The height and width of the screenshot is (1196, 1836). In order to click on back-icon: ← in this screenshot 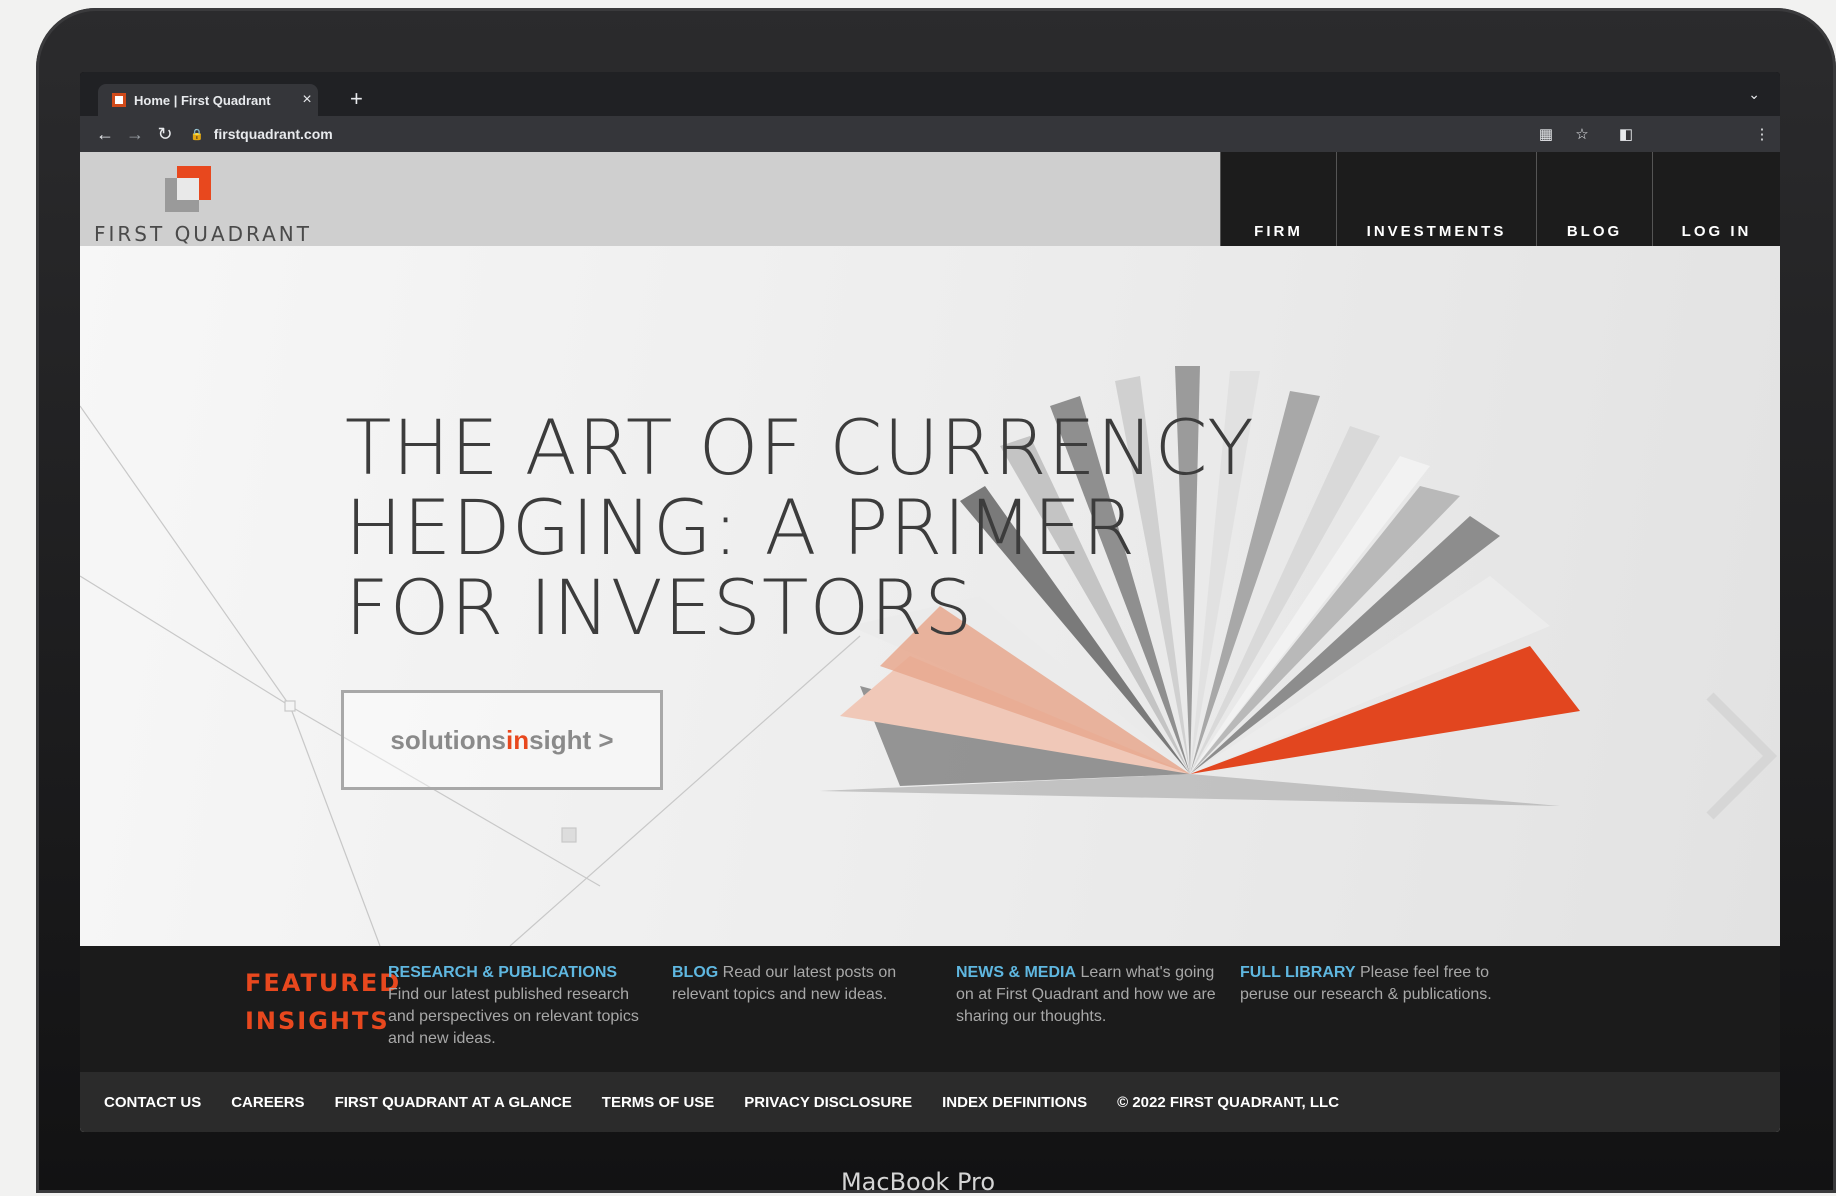, I will do `click(105, 134)`.